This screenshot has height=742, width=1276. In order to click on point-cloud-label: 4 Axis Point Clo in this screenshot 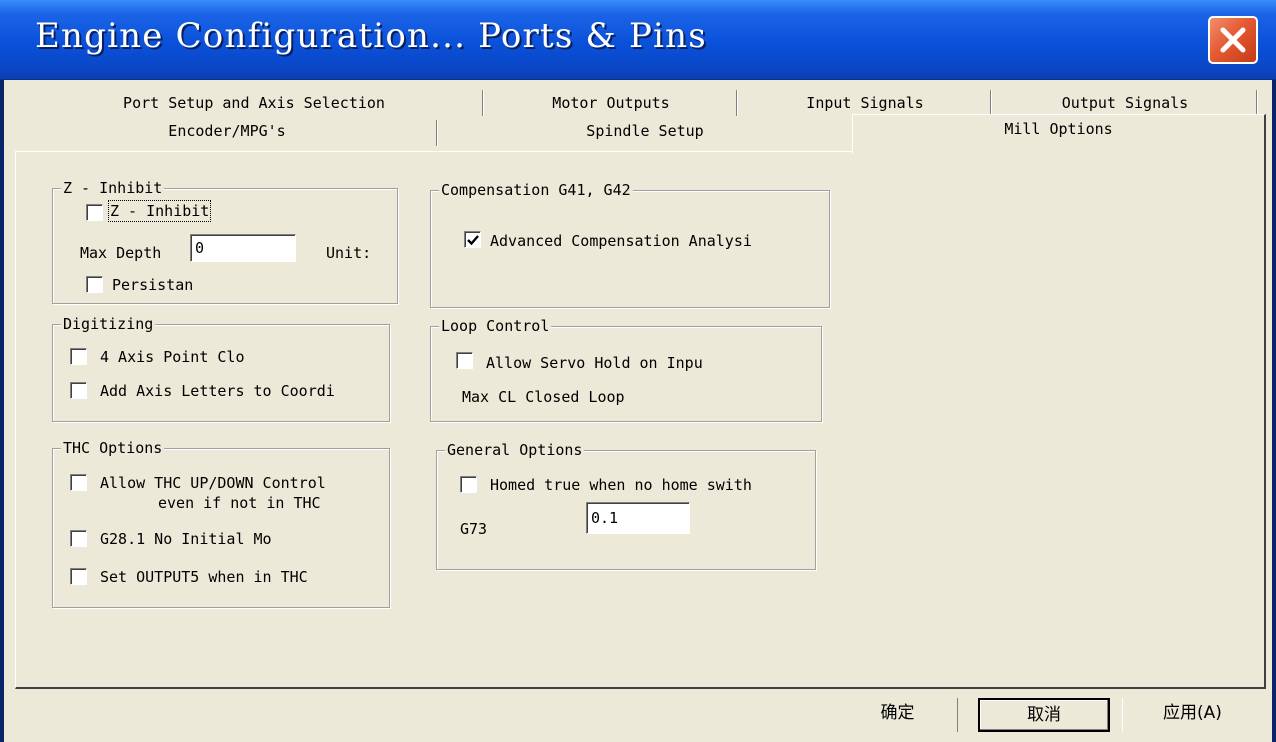, I will do `click(172, 357)`.